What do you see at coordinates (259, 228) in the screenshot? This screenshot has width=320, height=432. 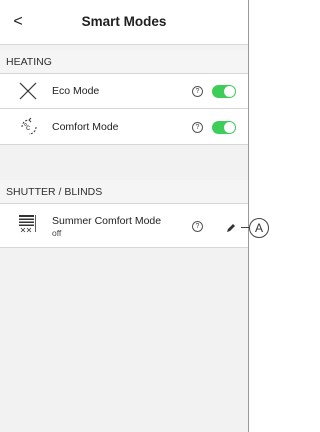 I see `callout-marker-a: A` at bounding box center [259, 228].